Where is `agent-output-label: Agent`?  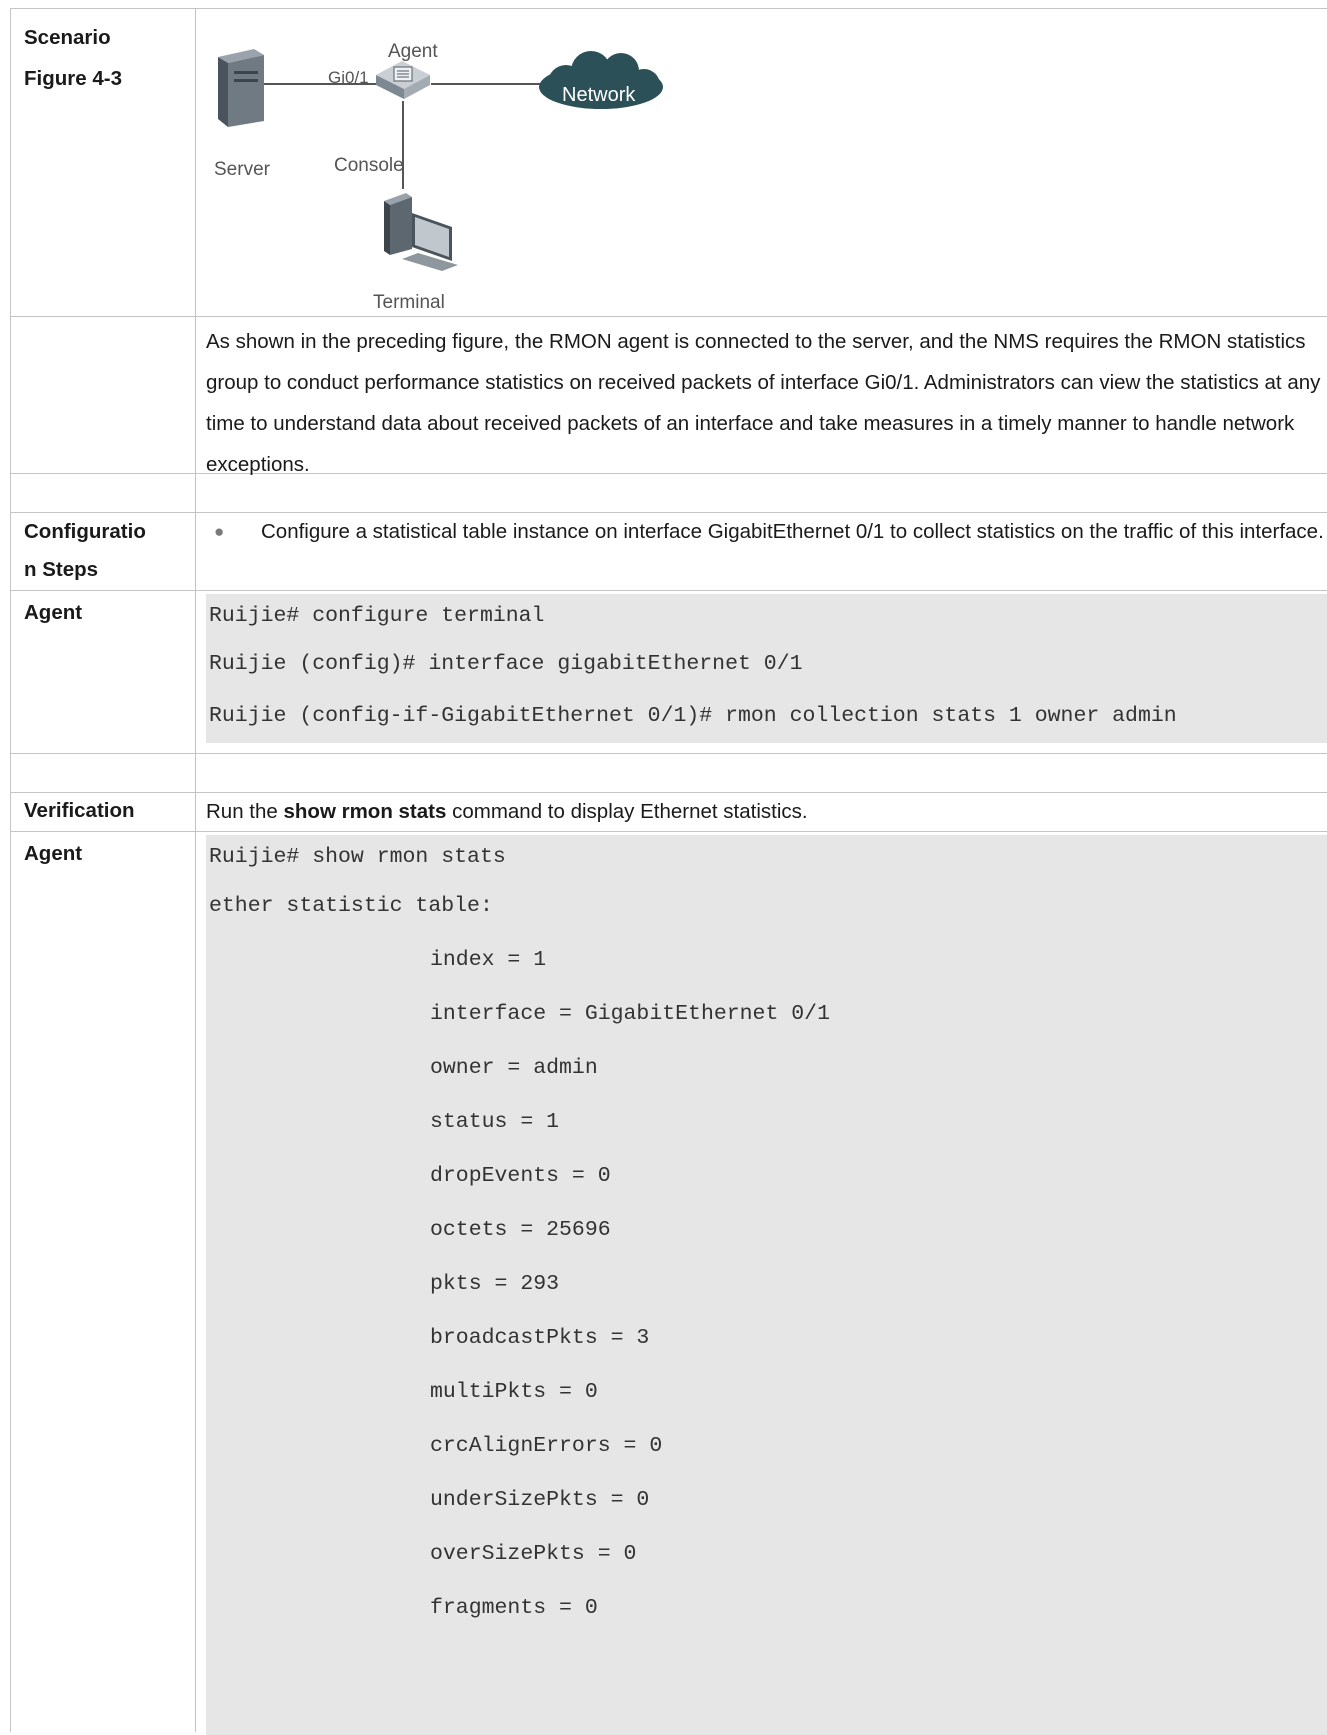 agent-output-label: Agent is located at coordinates (103, 1282).